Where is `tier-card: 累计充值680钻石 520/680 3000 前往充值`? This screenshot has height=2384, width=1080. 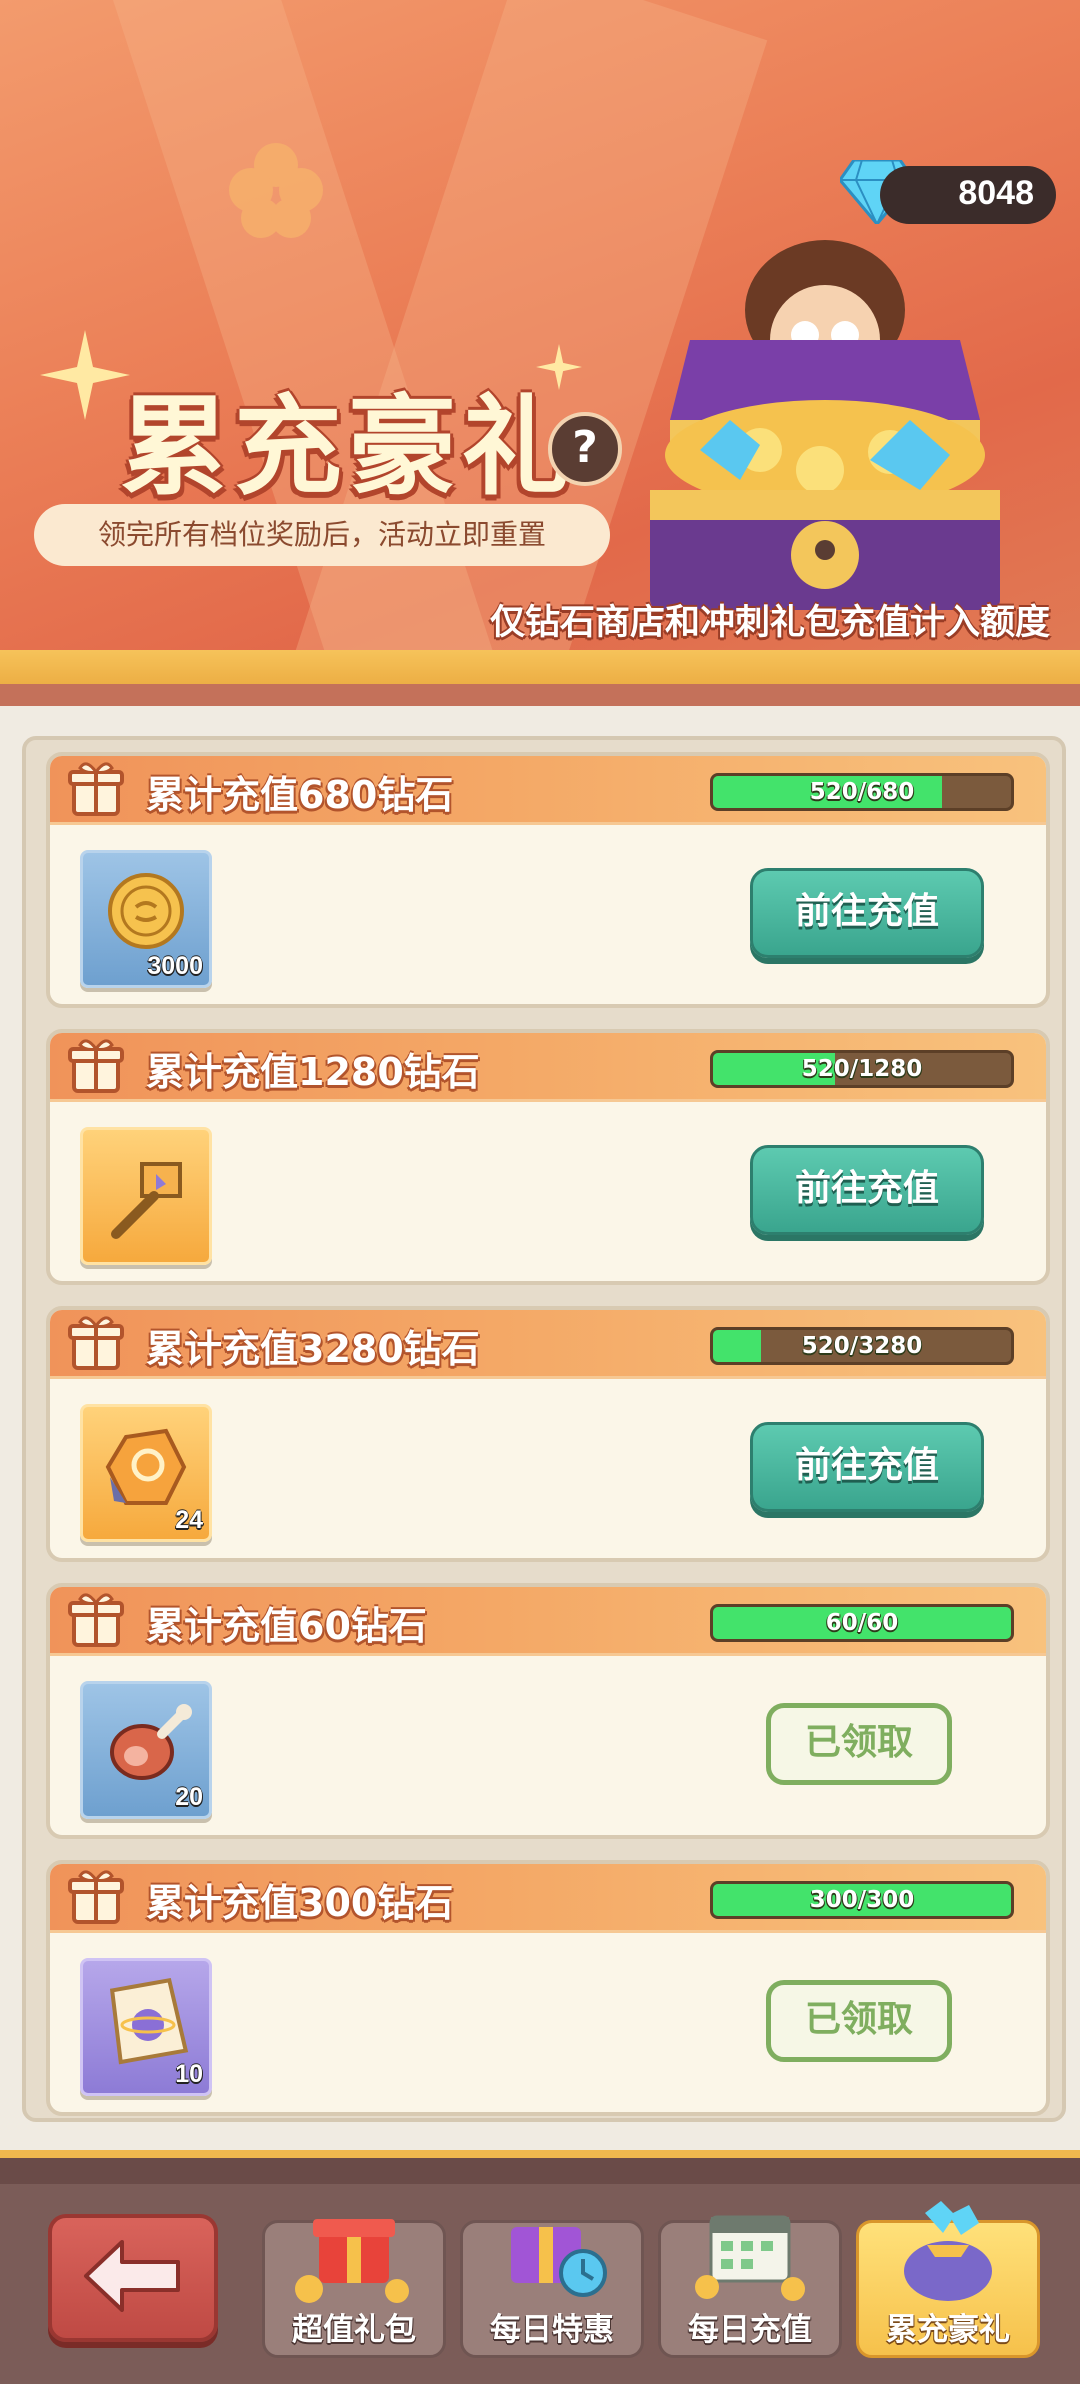 tier-card: 累计充值680钻石 520/680 3000 前往充值 is located at coordinates (548, 880).